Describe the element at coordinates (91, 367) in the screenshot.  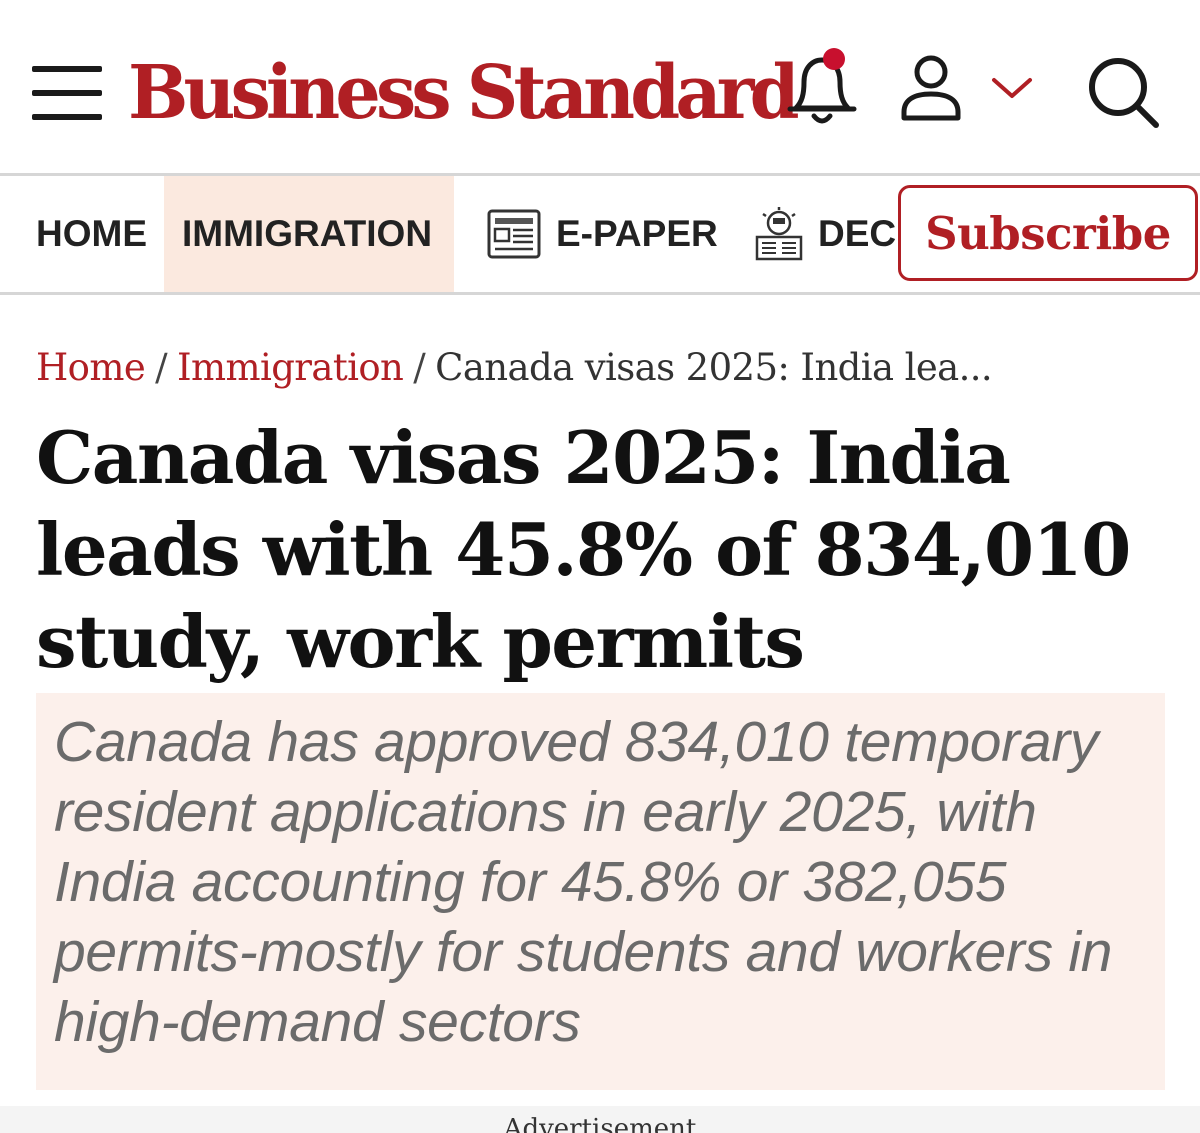
I see `breadcrumb-home-link: Home` at that location.